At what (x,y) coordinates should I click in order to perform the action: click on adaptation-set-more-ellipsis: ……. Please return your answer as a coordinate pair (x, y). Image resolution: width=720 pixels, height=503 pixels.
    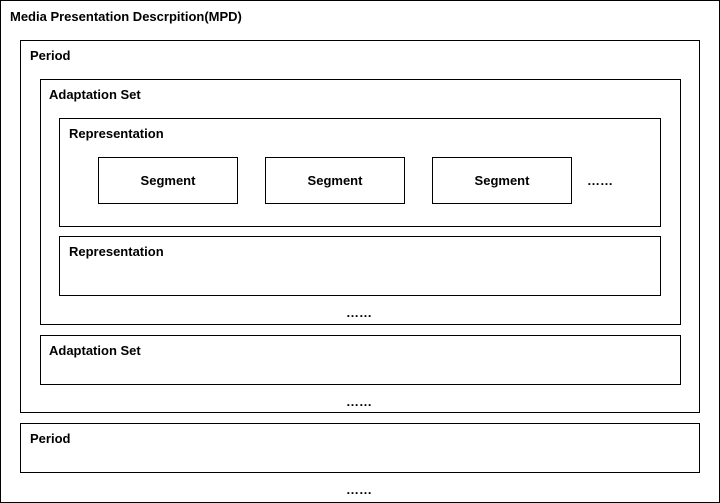
    Looking at the image, I should click on (359, 401).